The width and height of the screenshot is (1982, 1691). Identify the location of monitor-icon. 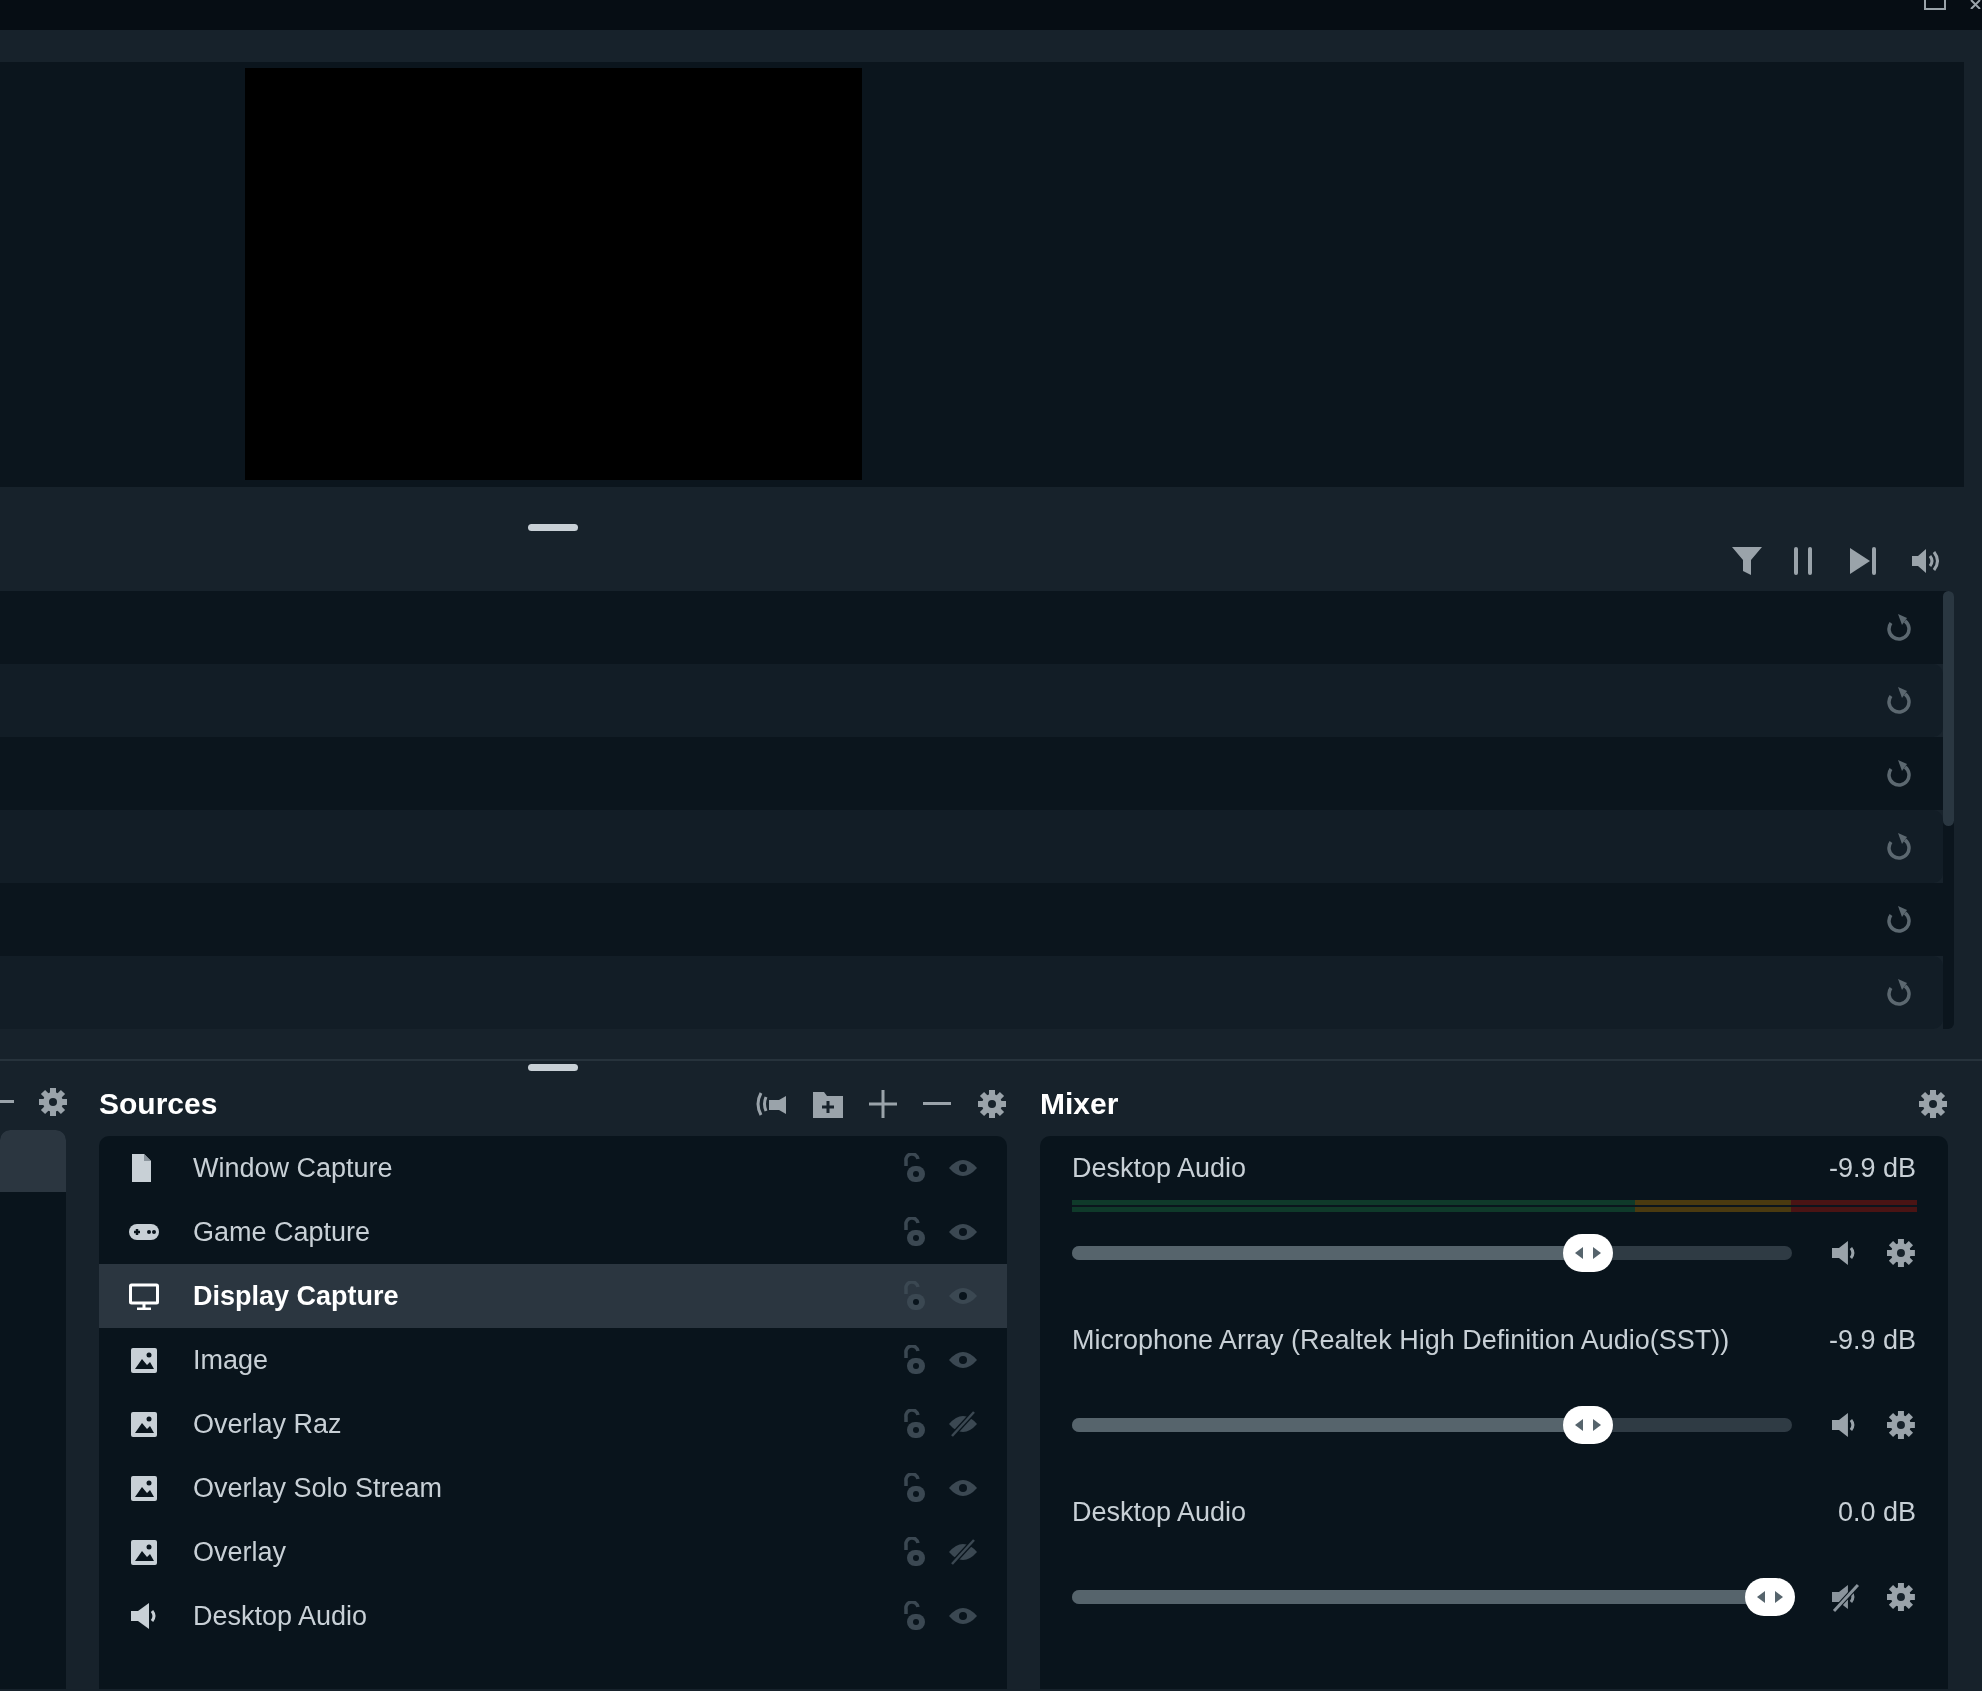
(144, 1296).